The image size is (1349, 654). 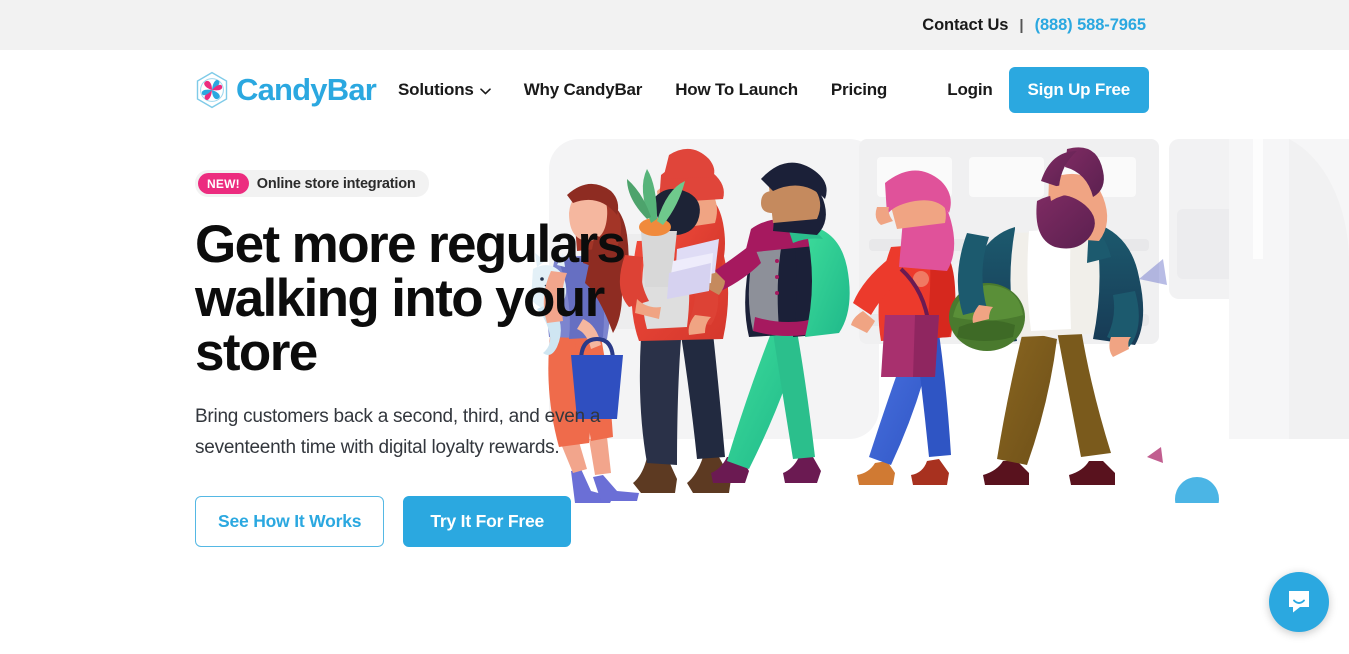 I want to click on new-feature-badge: NEW! Online store integration, so click(x=312, y=183).